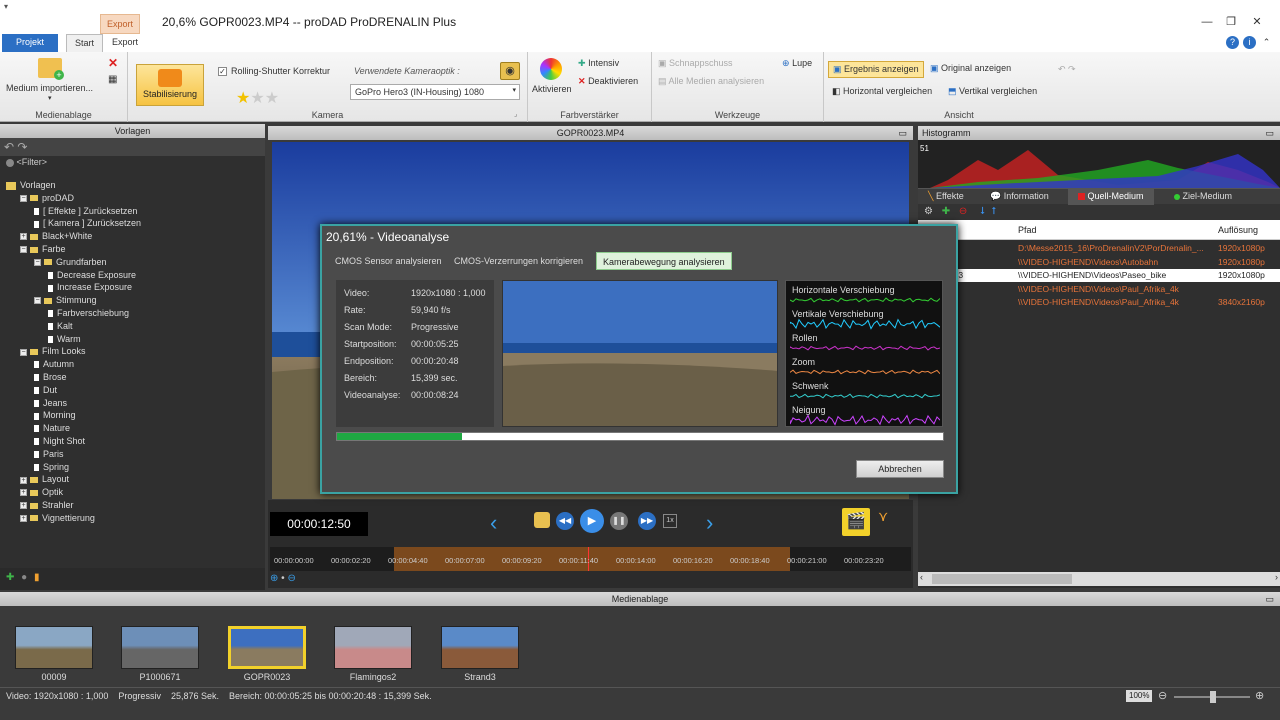  I want to click on tab-quell-medium: Quell-Medium, so click(1111, 197).